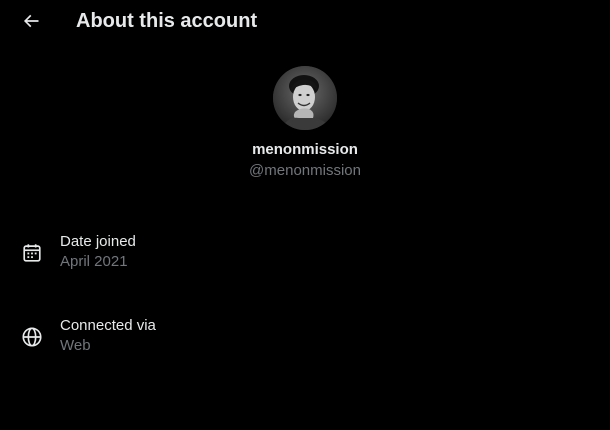 This screenshot has width=610, height=430. What do you see at coordinates (305, 21) in the screenshot?
I see `page-header: About this account` at bounding box center [305, 21].